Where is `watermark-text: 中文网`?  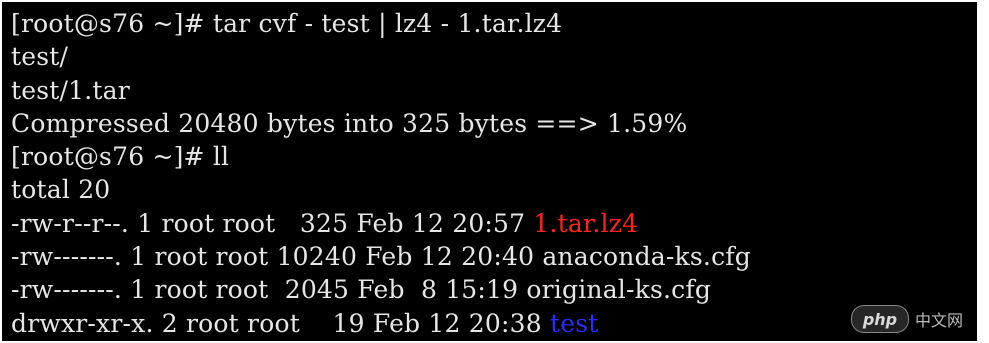 watermark-text: 中文网 is located at coordinates (938, 320).